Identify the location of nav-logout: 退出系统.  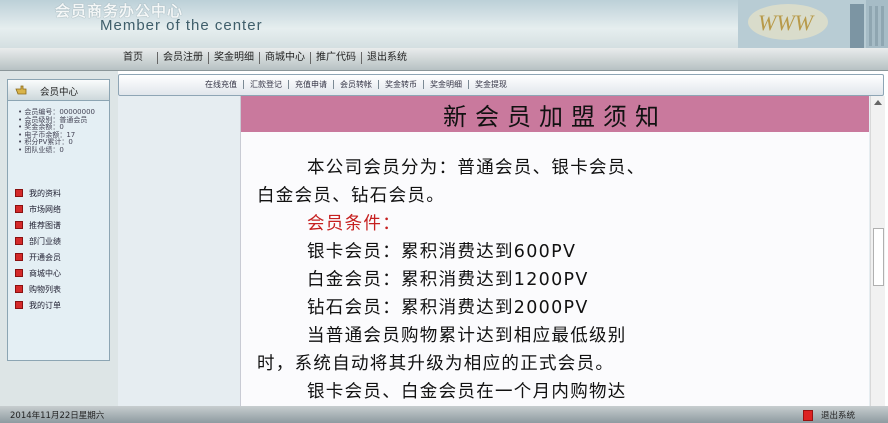
(387, 58).